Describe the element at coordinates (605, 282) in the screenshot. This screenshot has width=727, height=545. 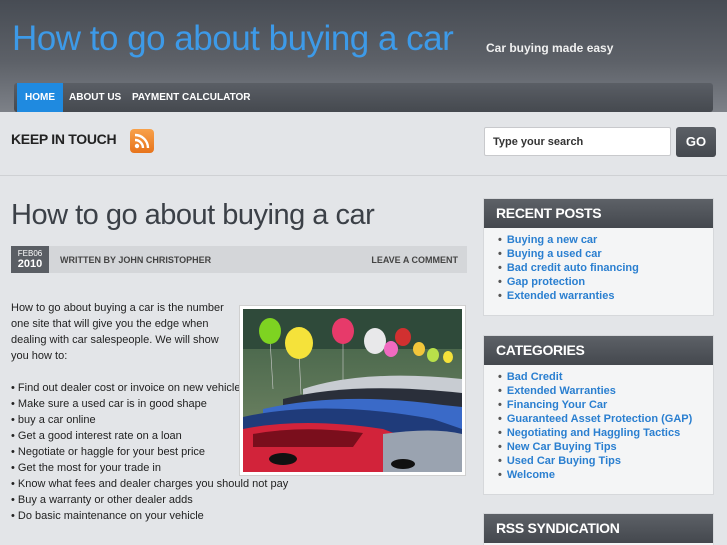
I see `recent-post-link: Gap protection` at that location.